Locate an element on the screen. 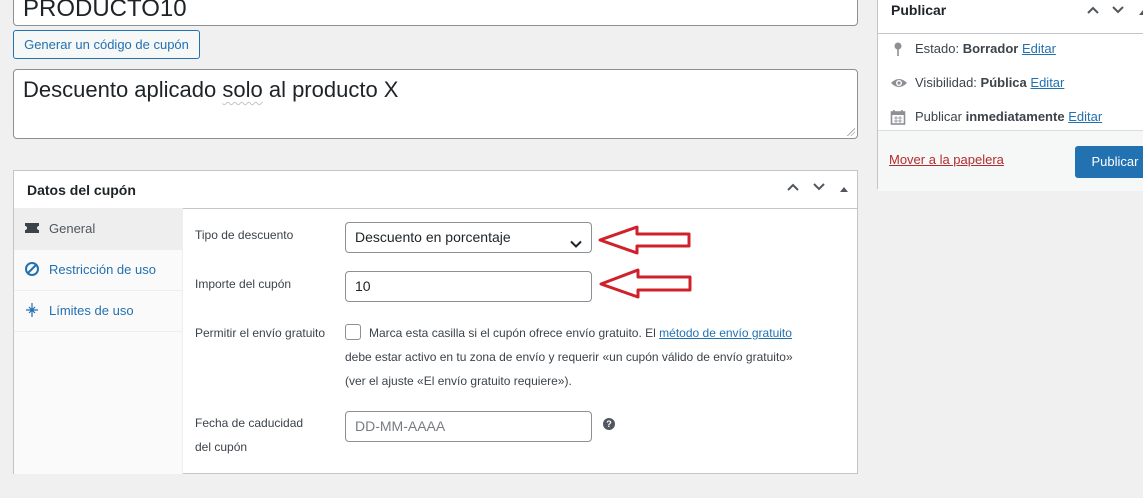 This screenshot has height=498, width=1143. pin-icon is located at coordinates (898, 49).